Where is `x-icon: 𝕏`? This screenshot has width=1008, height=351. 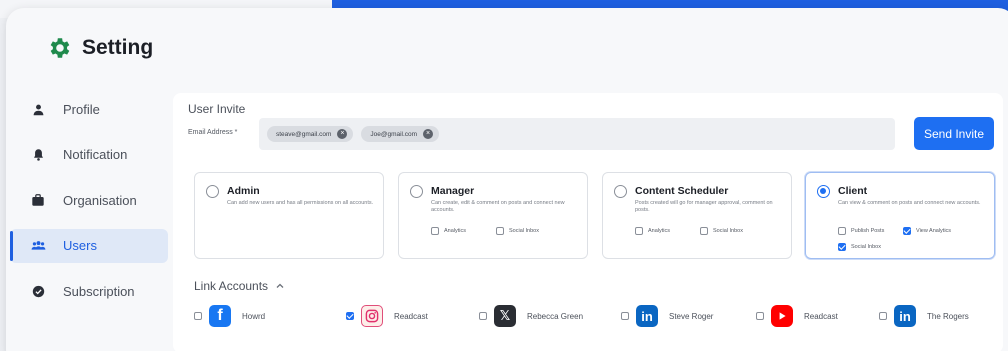 x-icon: 𝕏 is located at coordinates (505, 316).